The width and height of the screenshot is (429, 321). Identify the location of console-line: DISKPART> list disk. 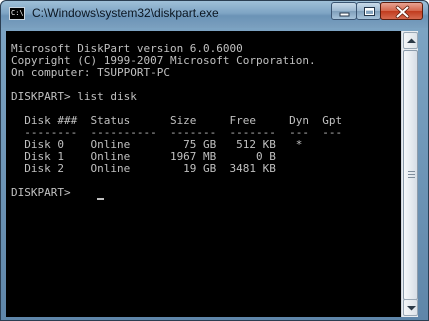
(74, 96).